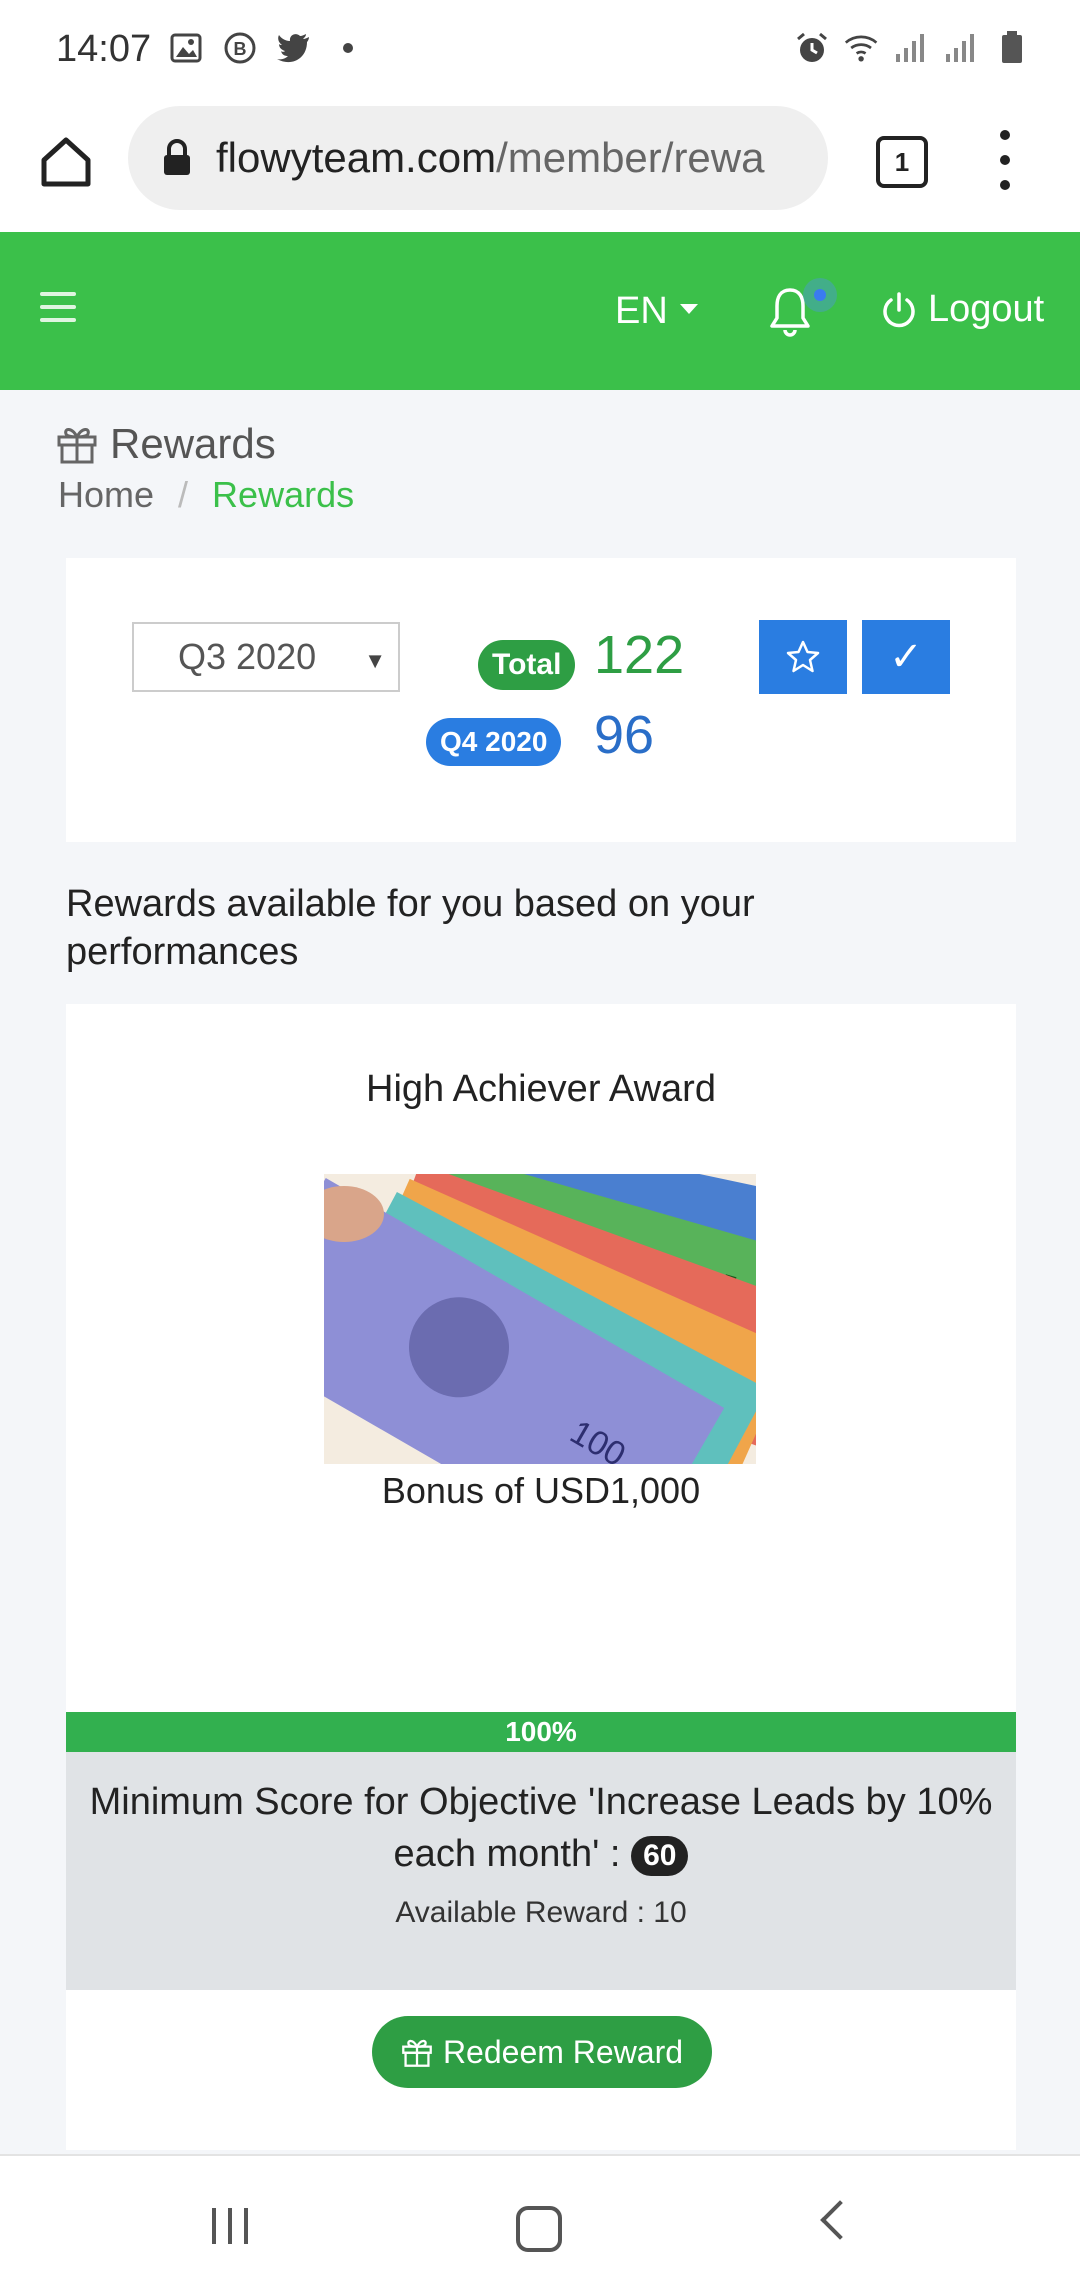 The width and height of the screenshot is (1080, 2282). I want to click on browser-menu-icon, so click(1005, 160).